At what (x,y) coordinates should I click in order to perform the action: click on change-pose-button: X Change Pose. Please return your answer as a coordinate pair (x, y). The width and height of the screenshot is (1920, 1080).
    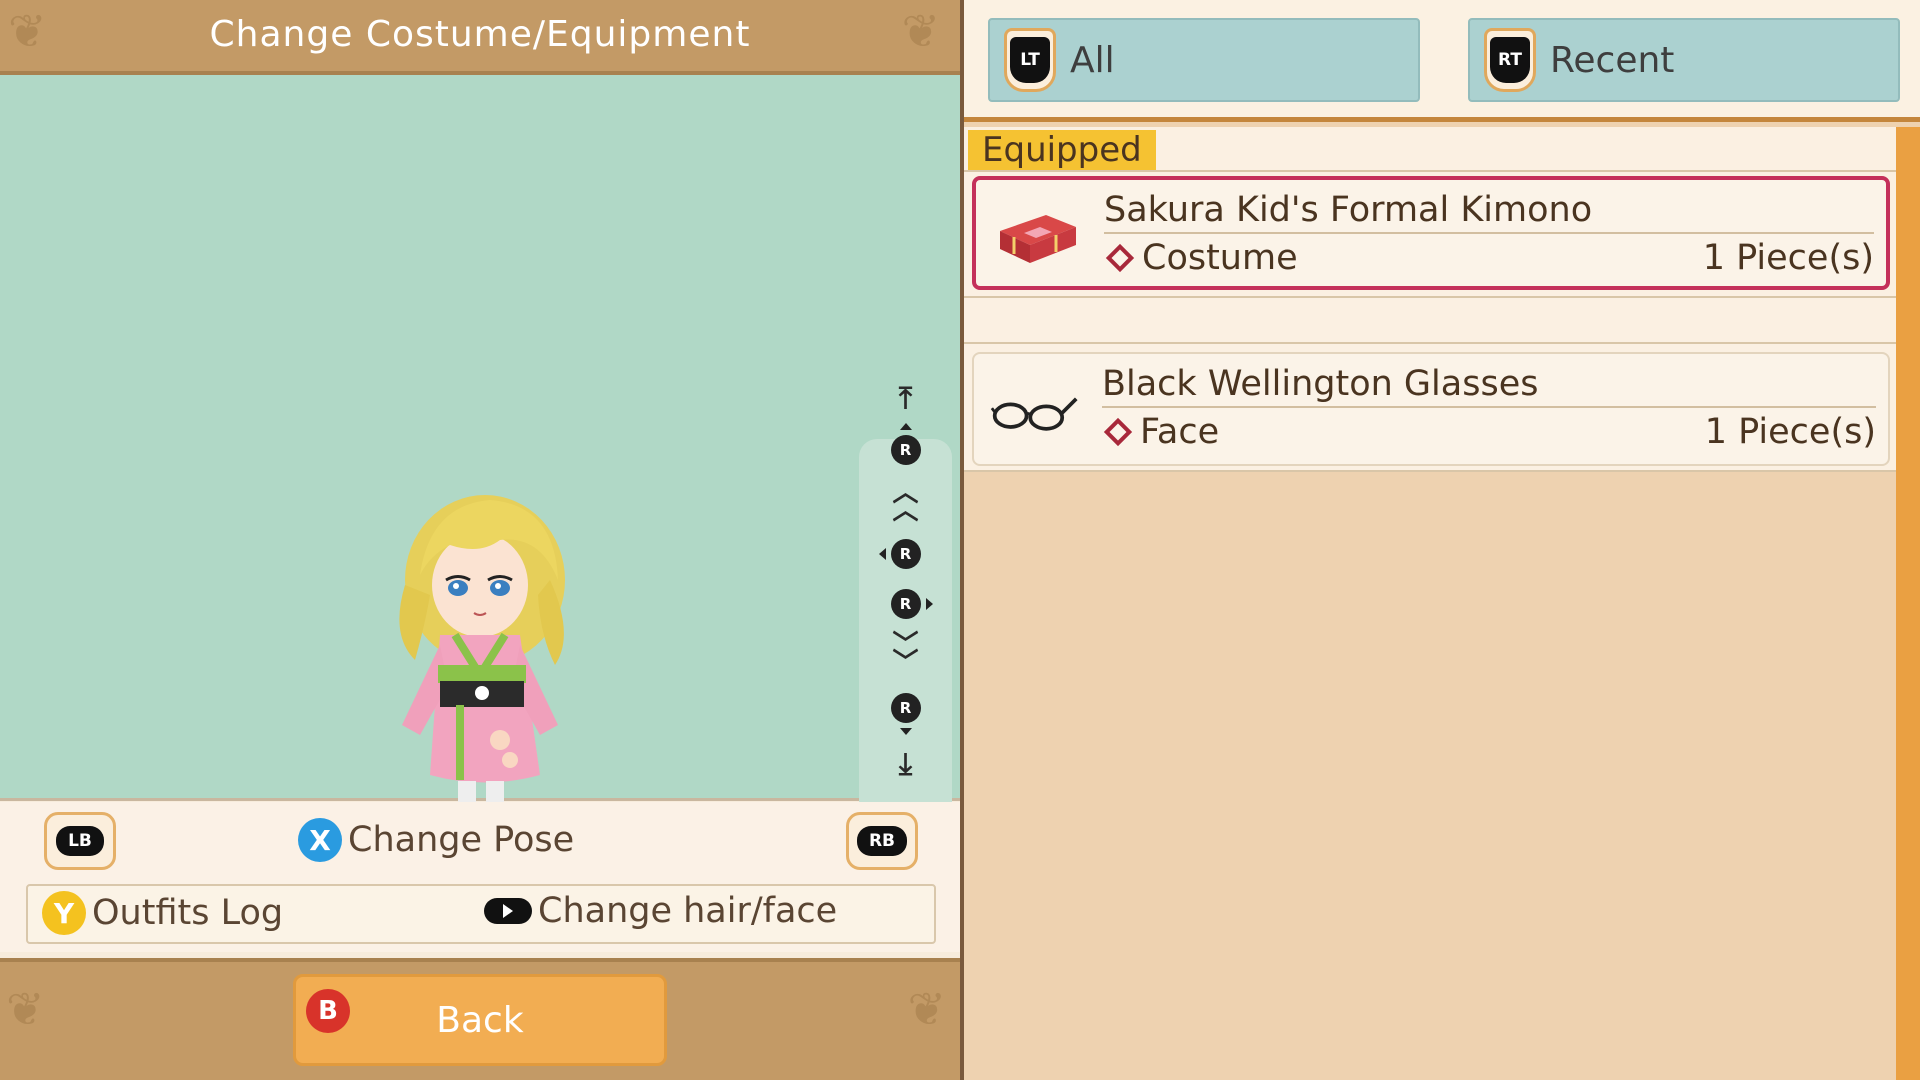
    Looking at the image, I should click on (436, 840).